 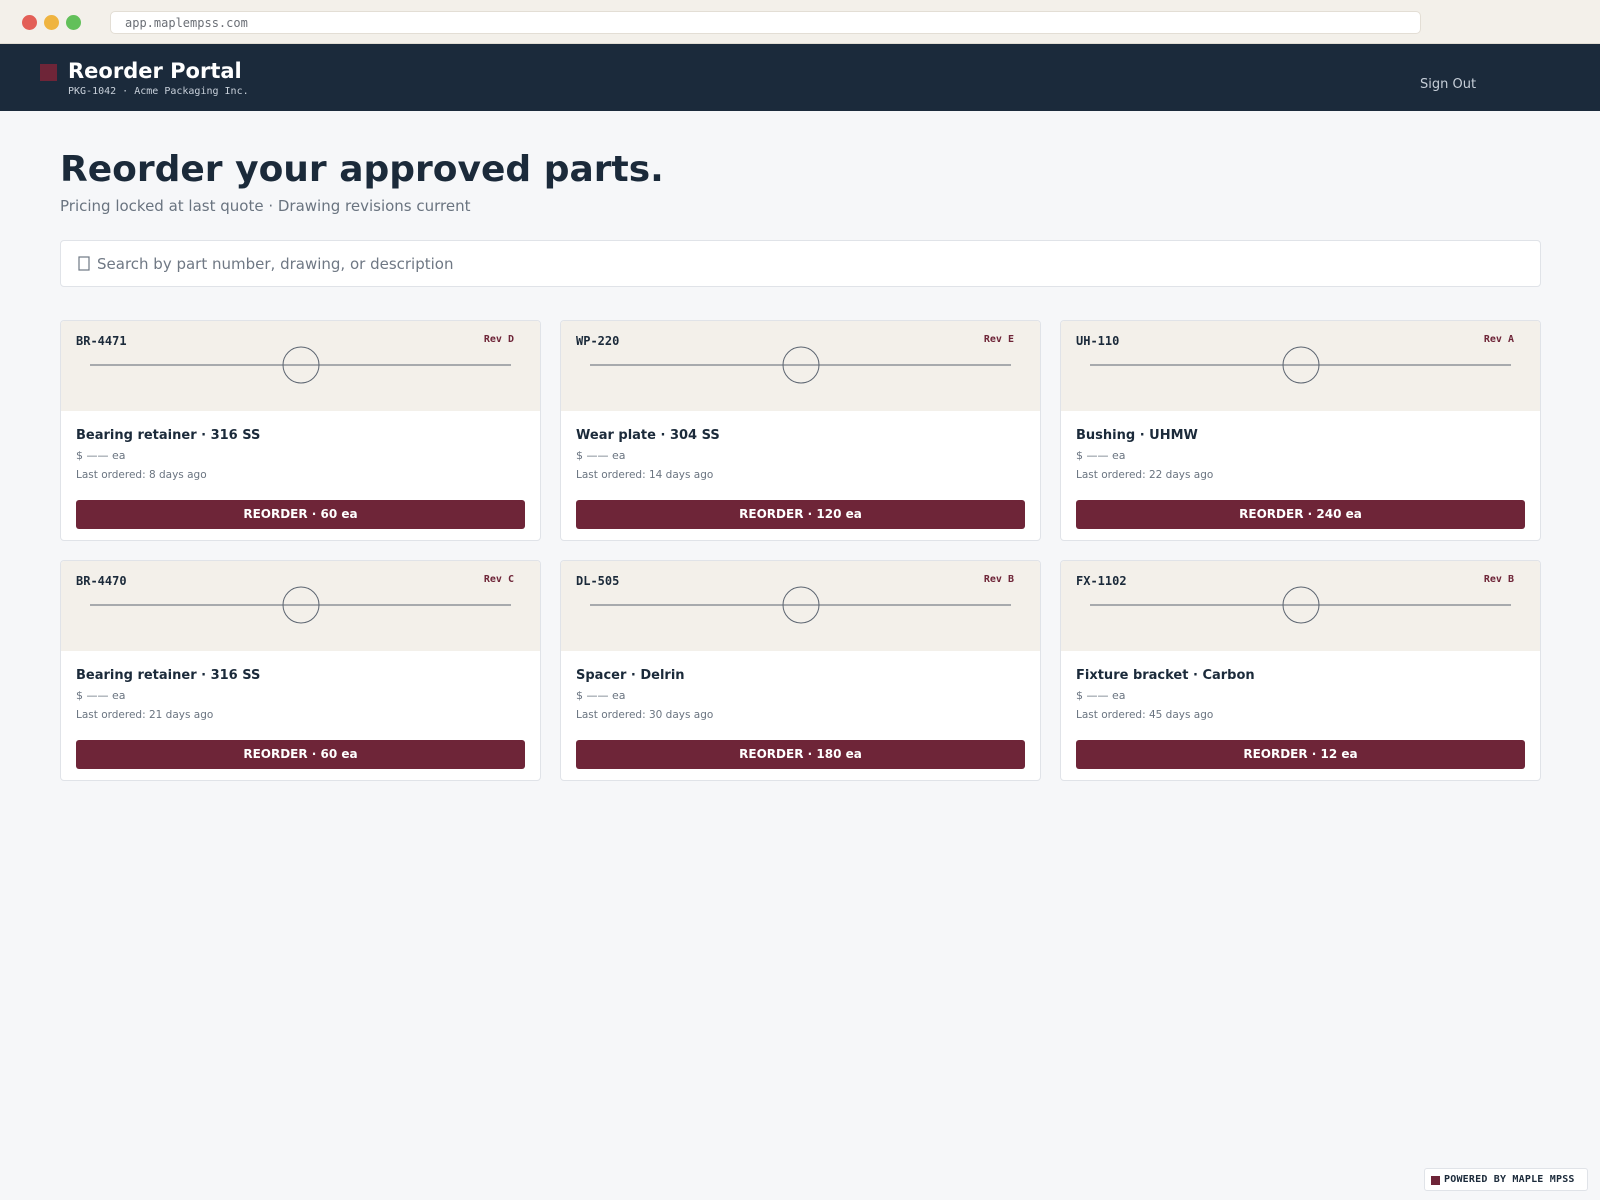 I want to click on last-ordered: Last ordered: 30 days ago, so click(x=645, y=715).